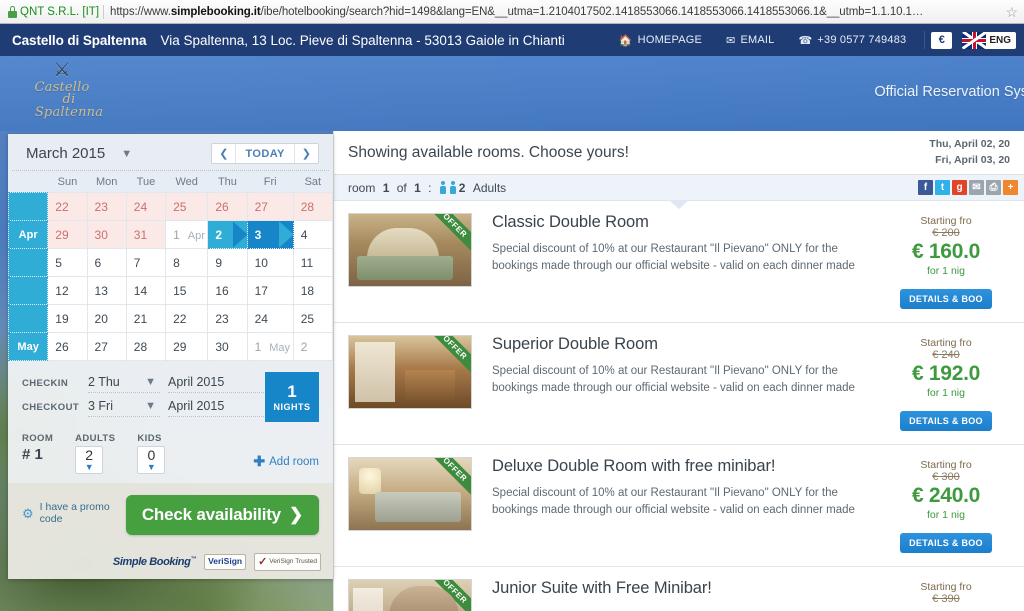 Image resolution: width=1024 pixels, height=611 pixels. I want to click on language-selector: ENG, so click(989, 40).